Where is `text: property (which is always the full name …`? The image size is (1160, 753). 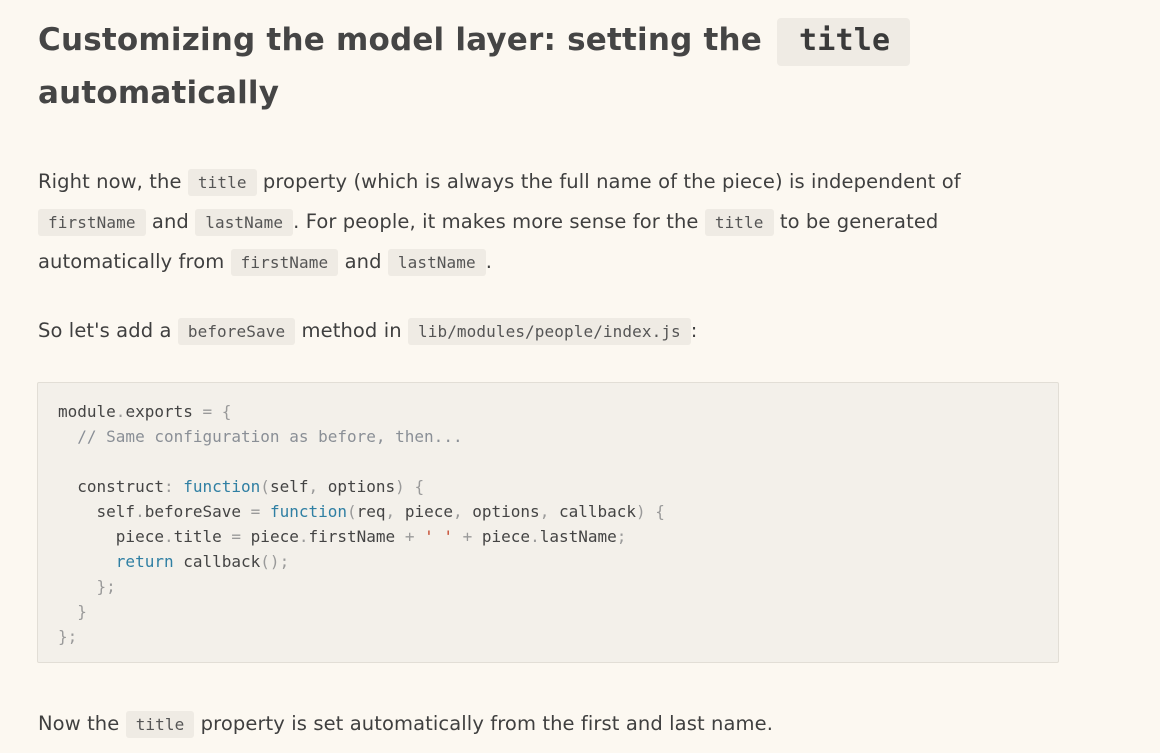 text: property (which is always the full name … is located at coordinates (611, 181).